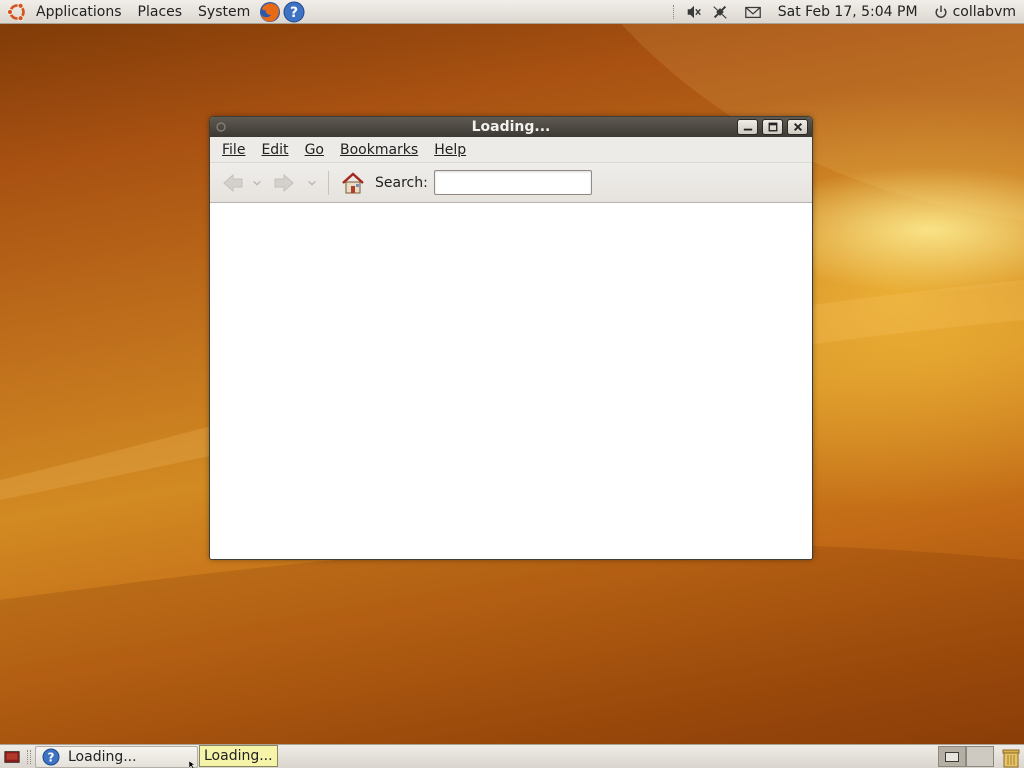 The image size is (1024, 768). I want to click on menu-go-label: Go, so click(314, 149).